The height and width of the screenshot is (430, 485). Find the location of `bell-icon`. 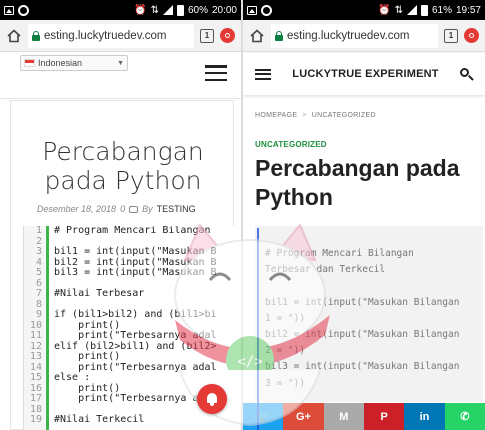

bell-icon is located at coordinates (212, 399).